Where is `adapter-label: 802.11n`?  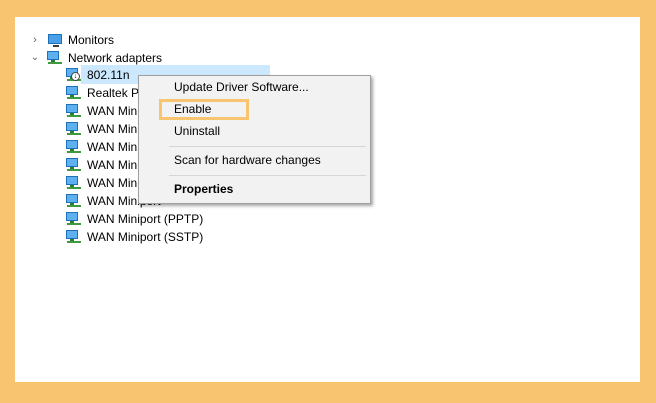 adapter-label: 802.11n is located at coordinates (108, 75).